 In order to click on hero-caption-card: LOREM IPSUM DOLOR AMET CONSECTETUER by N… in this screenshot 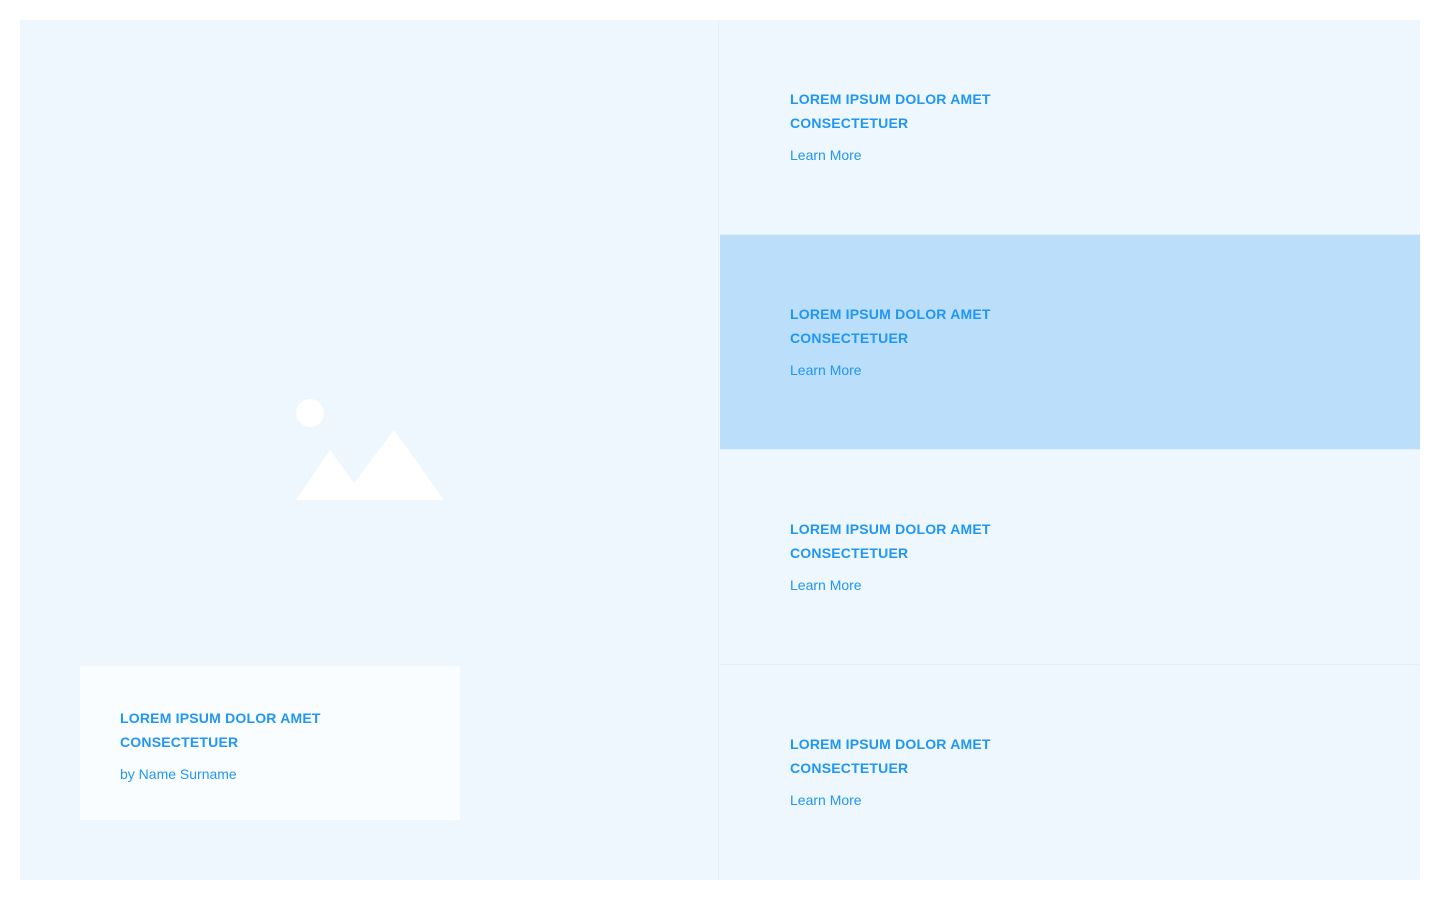, I will do `click(270, 743)`.